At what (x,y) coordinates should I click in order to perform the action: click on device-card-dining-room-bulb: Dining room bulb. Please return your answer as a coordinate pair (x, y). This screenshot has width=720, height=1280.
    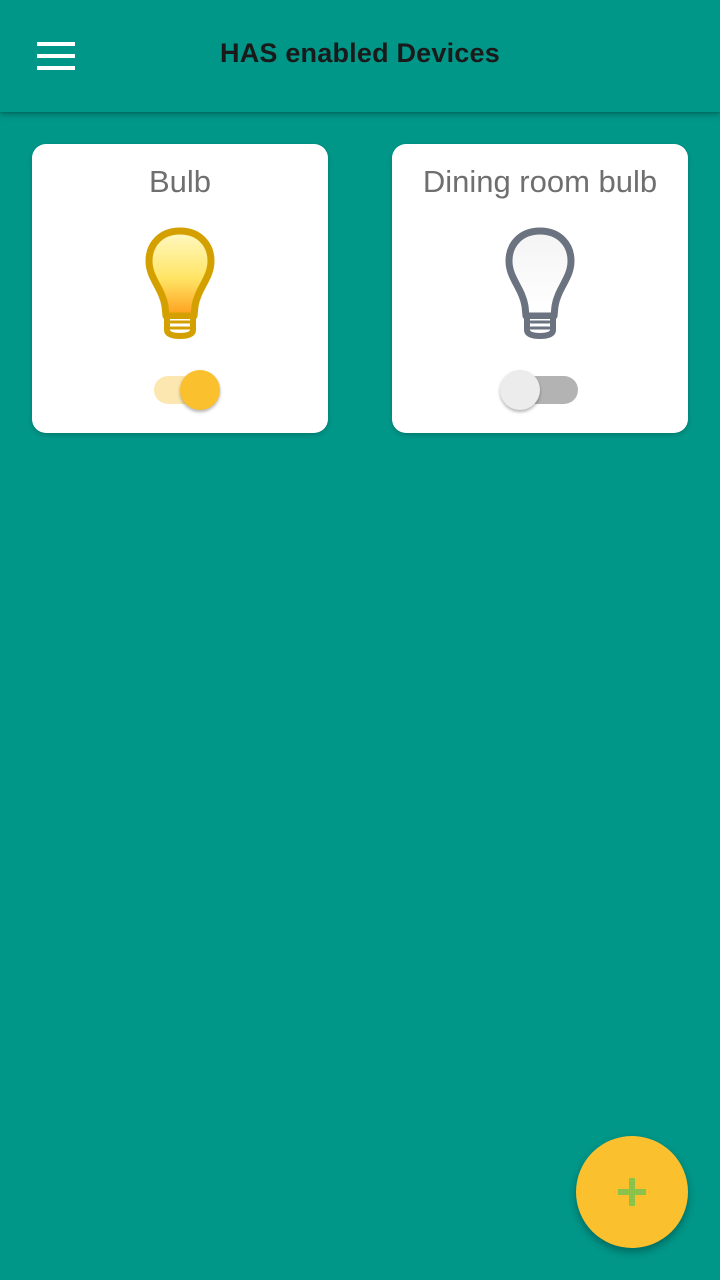
    Looking at the image, I should click on (540, 288).